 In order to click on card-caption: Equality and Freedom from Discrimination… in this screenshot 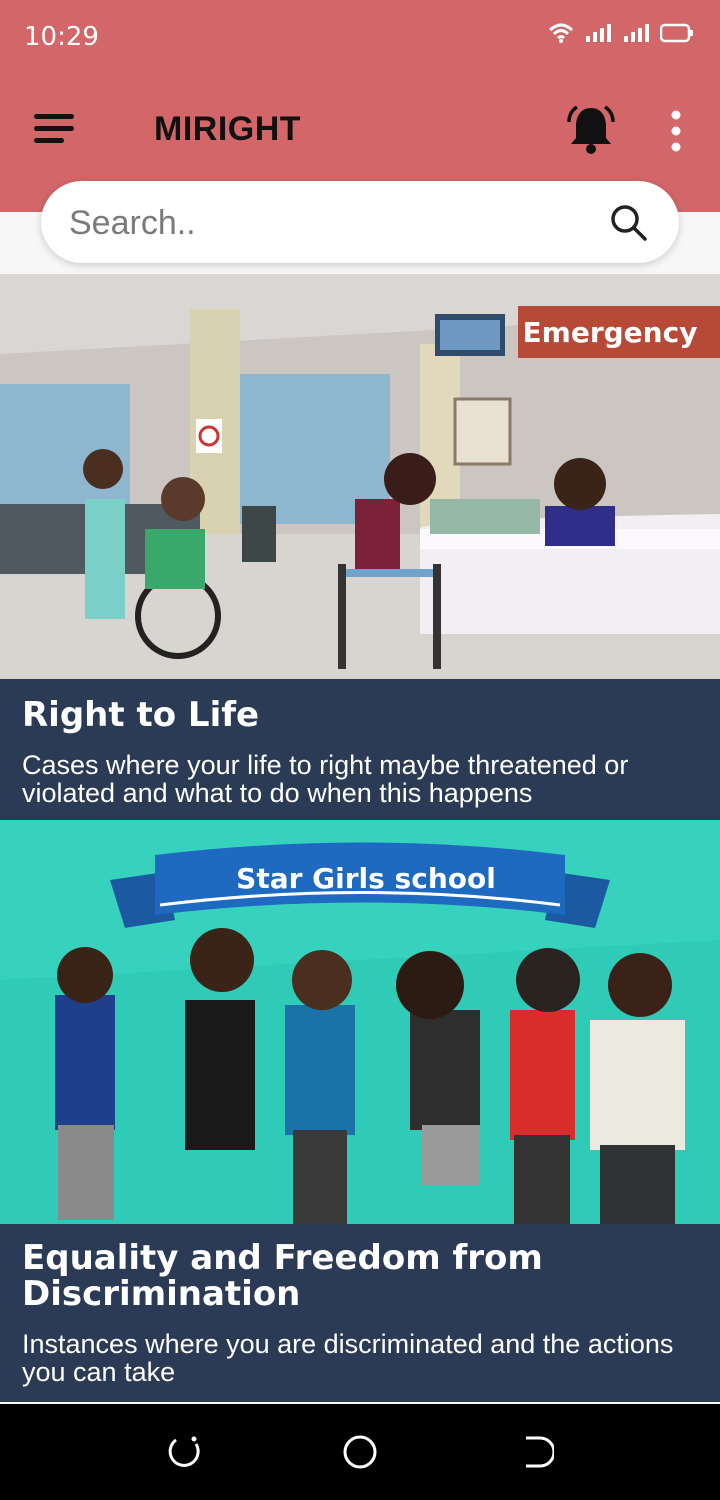, I will do `click(360, 1313)`.